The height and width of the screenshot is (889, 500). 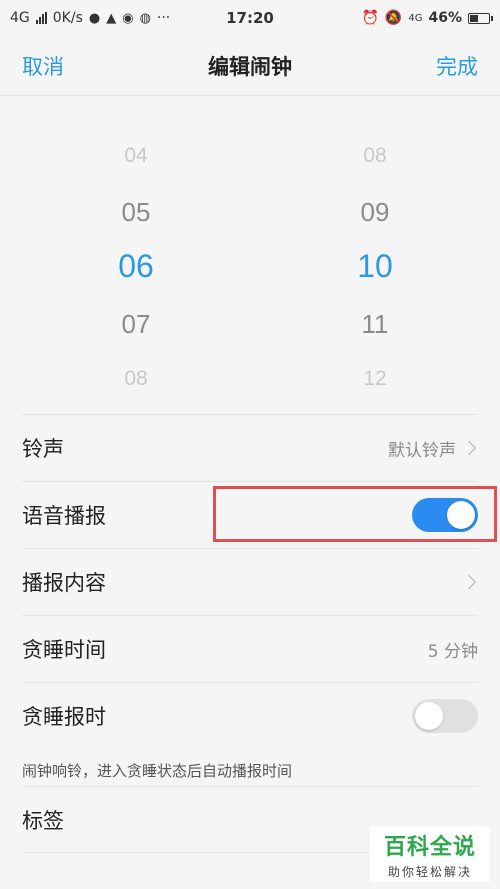 I want to click on status-left: 4G 0K/s ● ▲ ◉ ◍ ···, so click(x=90, y=18).